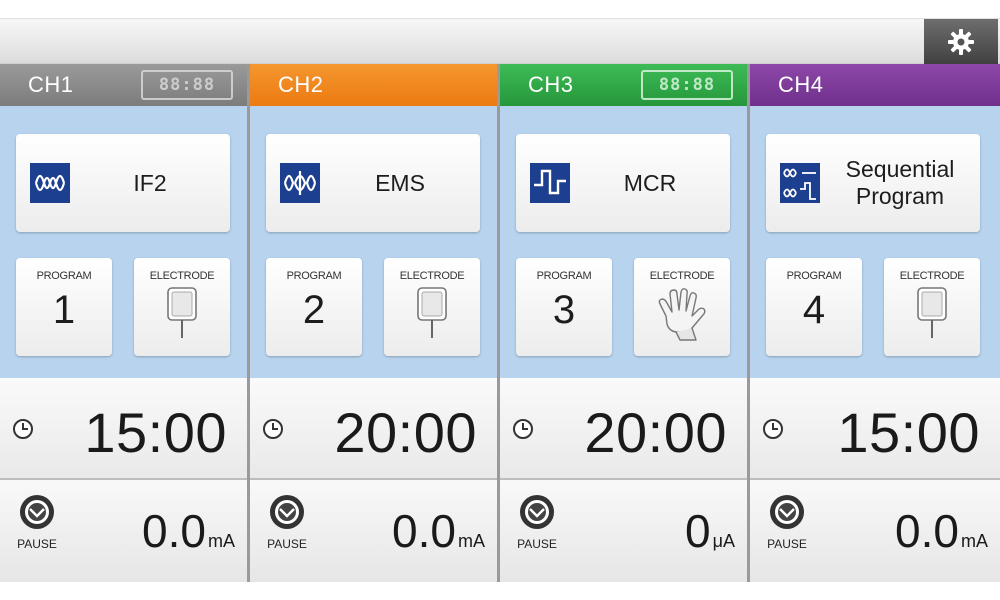 The width and height of the screenshot is (1000, 600). I want to click on channel-1-program-button: PROGRAM 1, so click(64, 307).